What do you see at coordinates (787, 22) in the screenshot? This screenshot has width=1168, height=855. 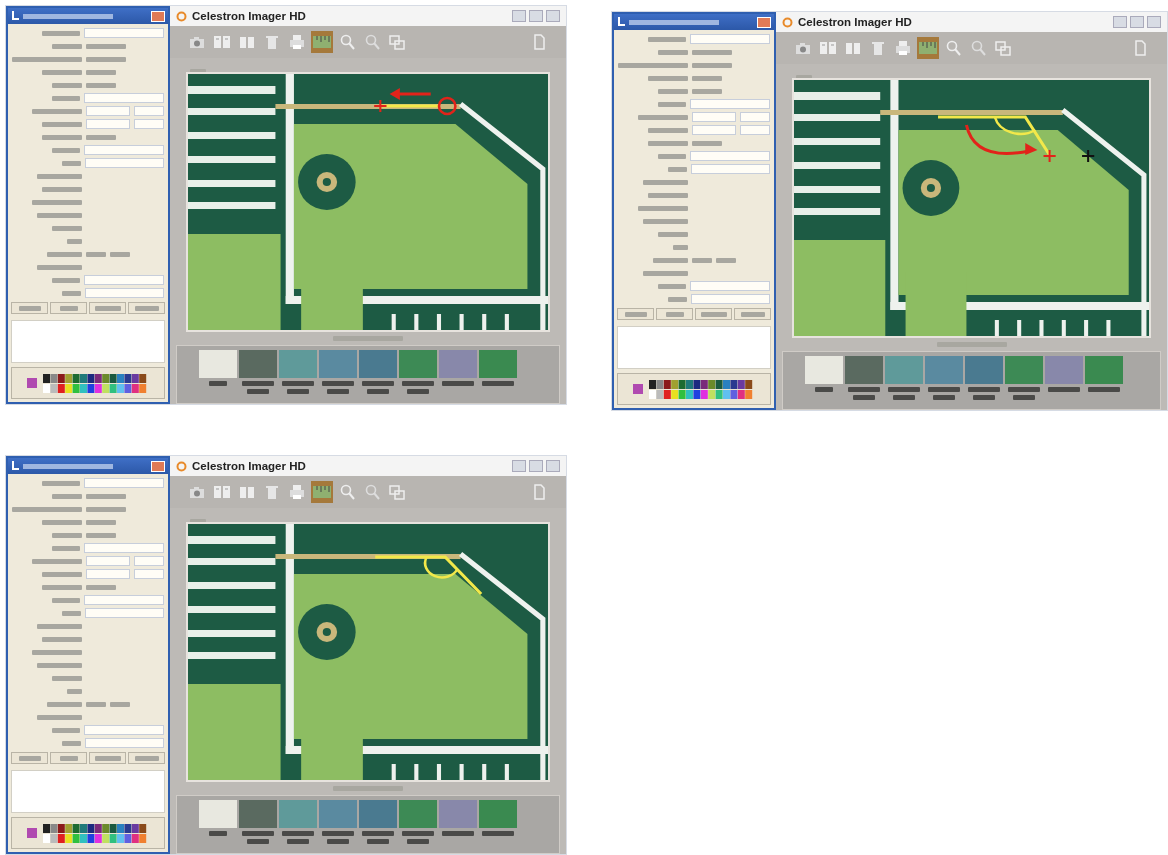 I see `app-logo-icon` at bounding box center [787, 22].